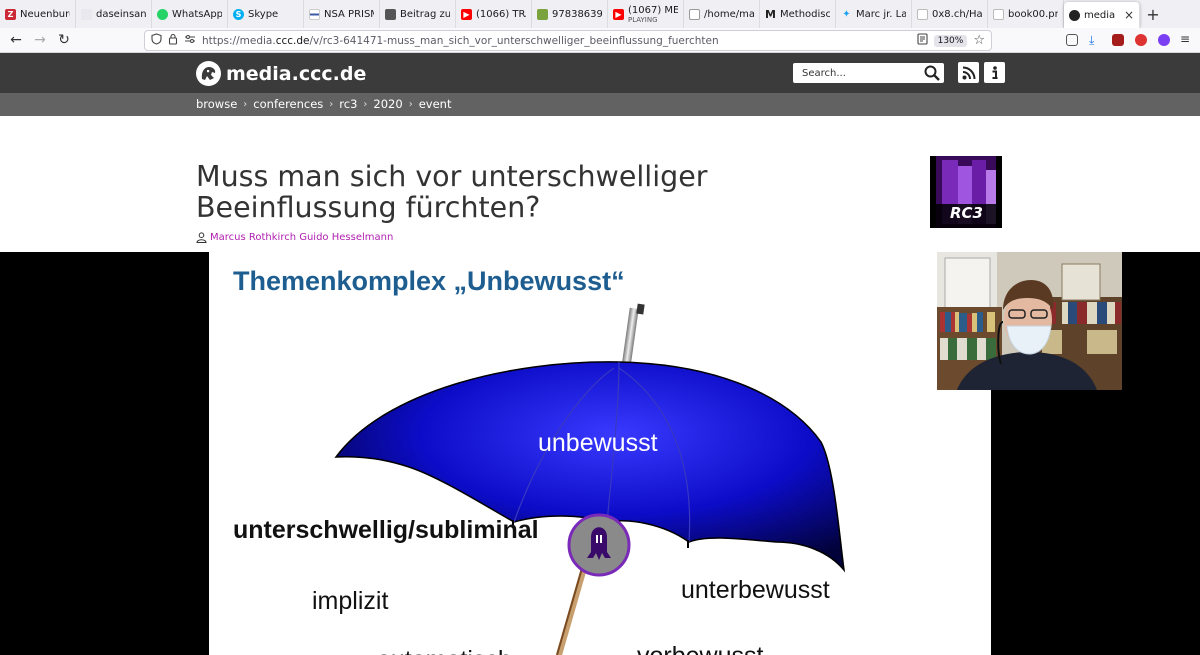 The height and width of the screenshot is (655, 1200). What do you see at coordinates (966, 192) in the screenshot?
I see `conference-logo: RC3` at bounding box center [966, 192].